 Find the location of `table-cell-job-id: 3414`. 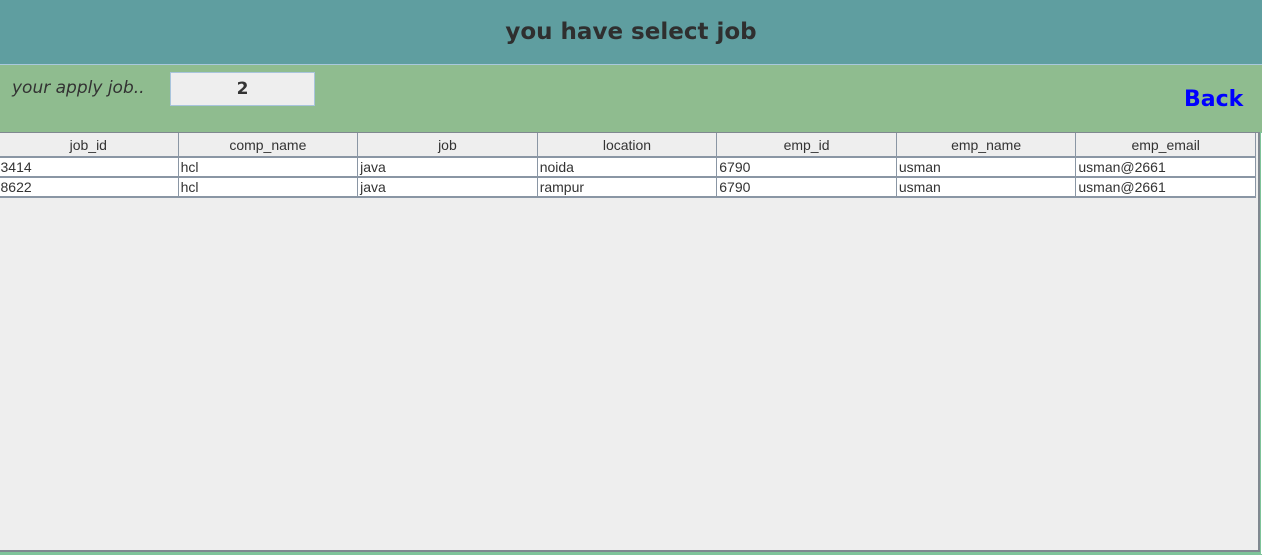

table-cell-job-id: 3414 is located at coordinates (89, 167).